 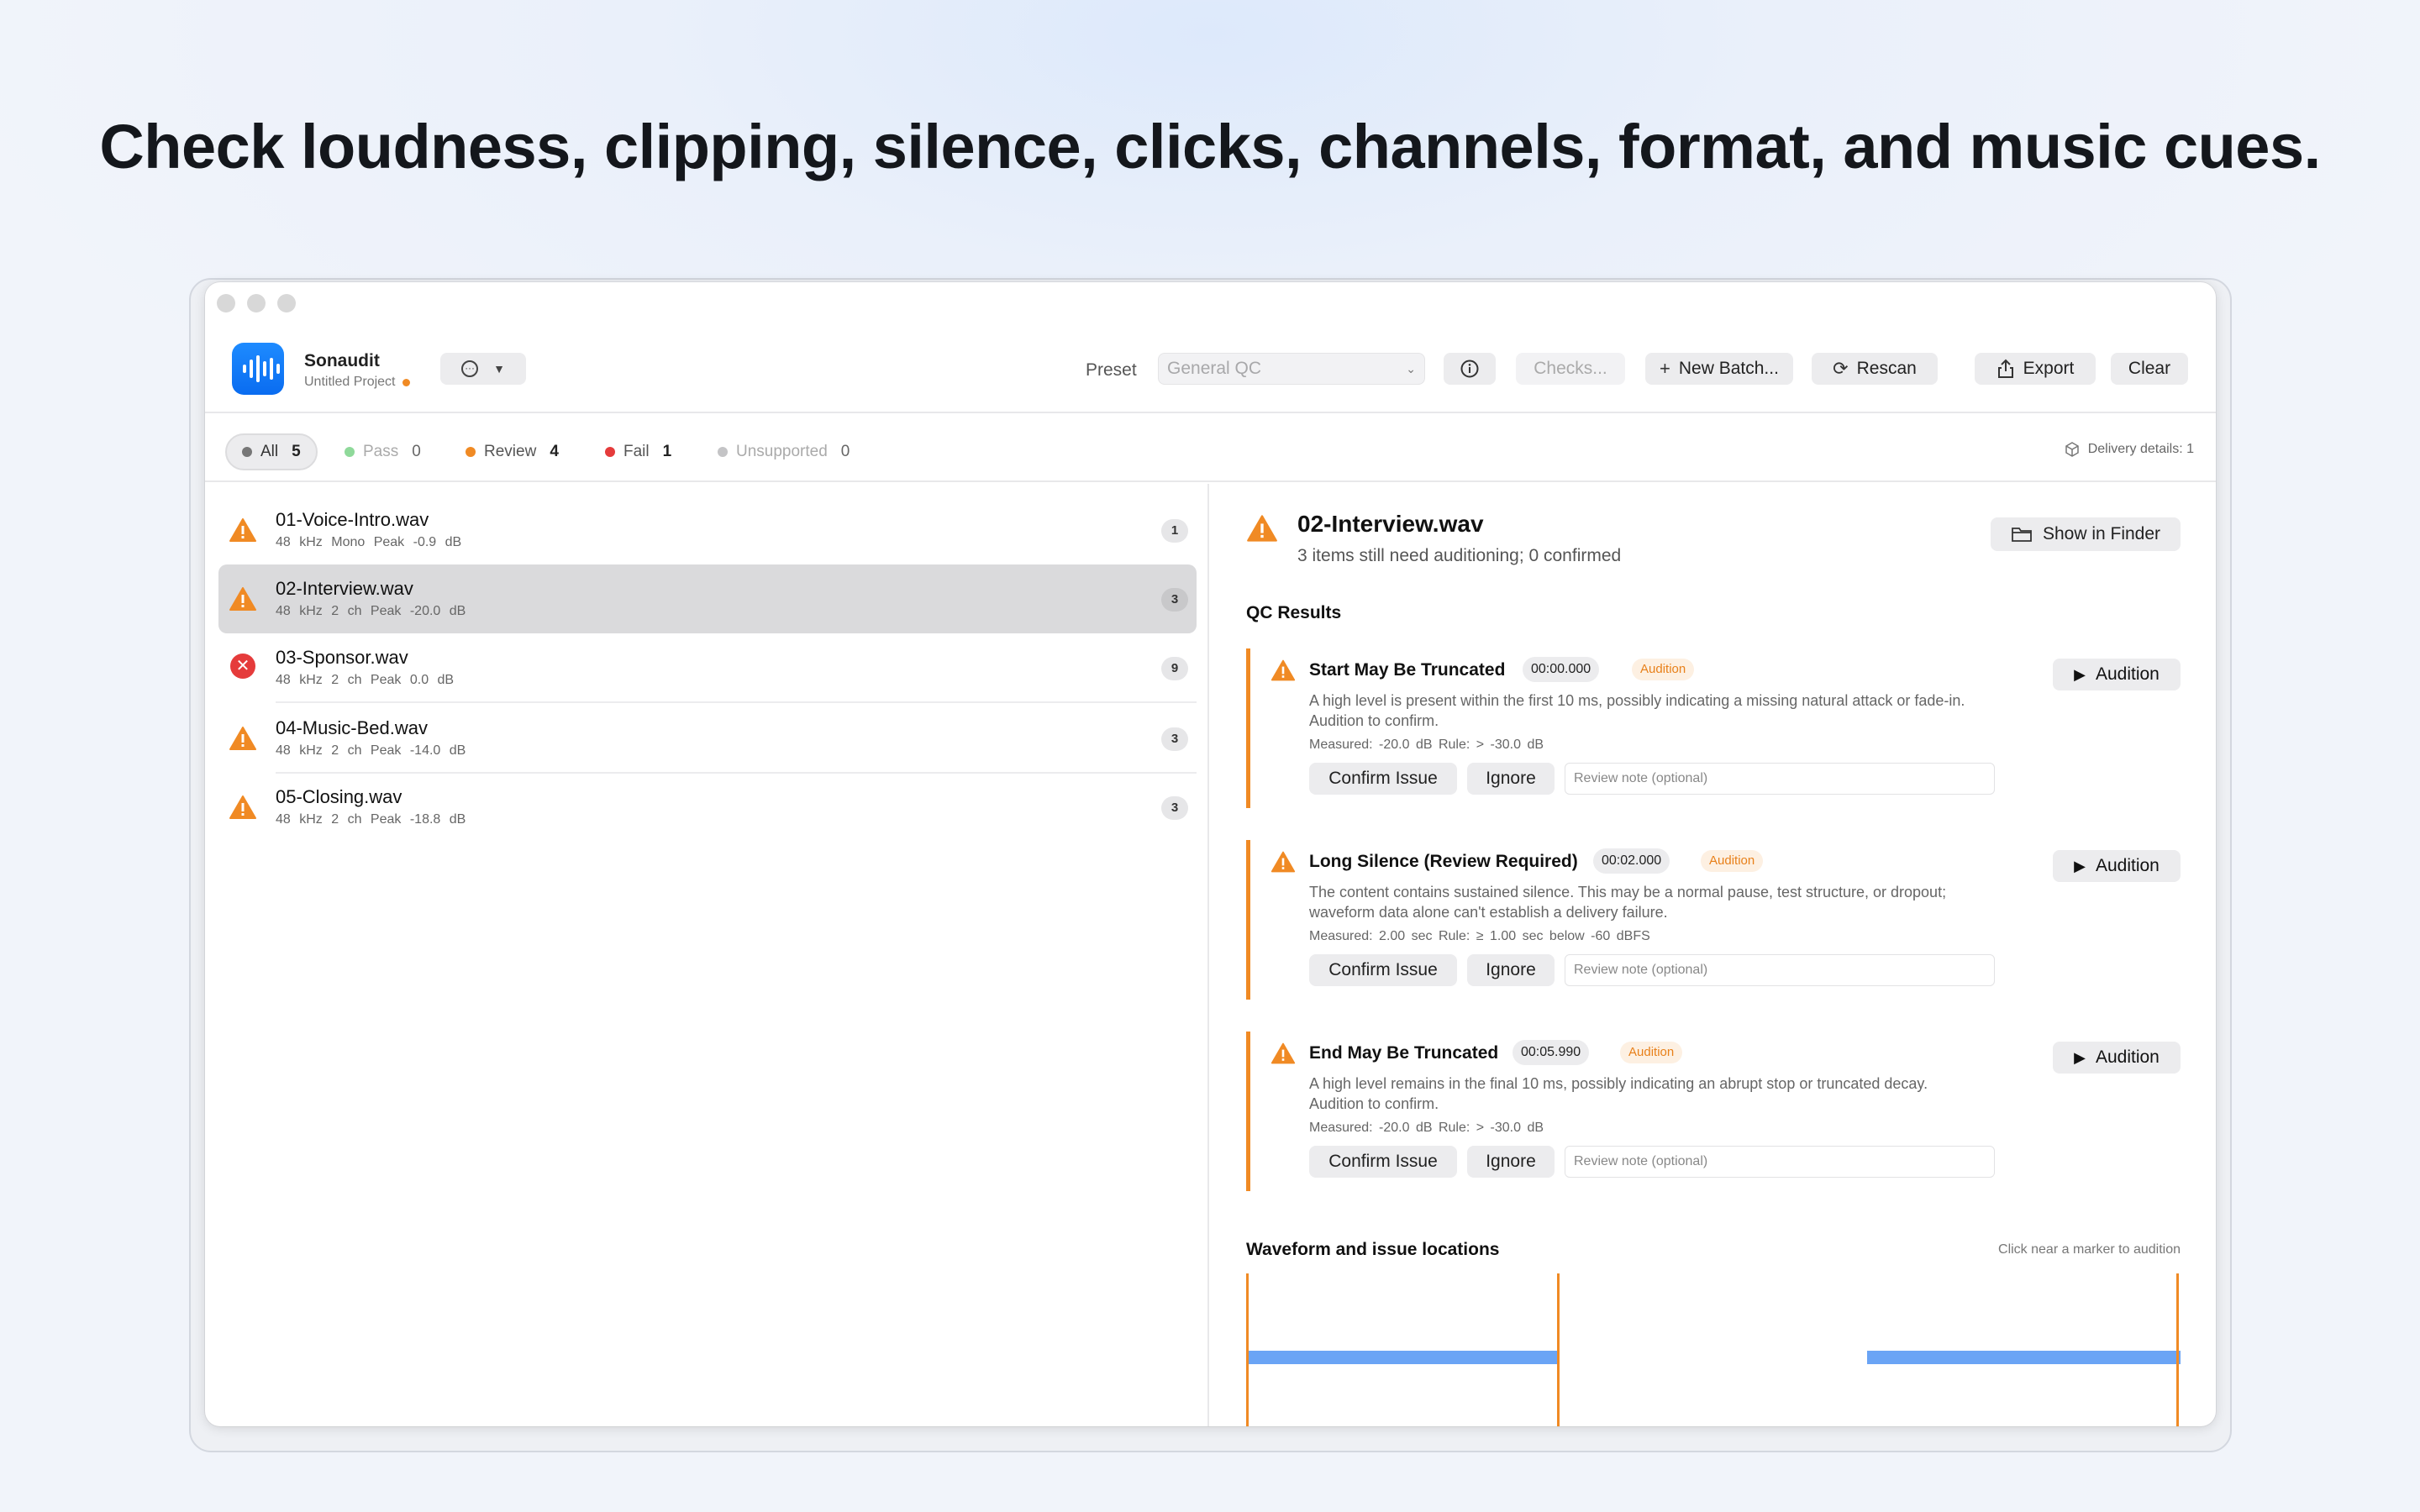 What do you see at coordinates (258, 369) in the screenshot?
I see `app-logo-icon` at bounding box center [258, 369].